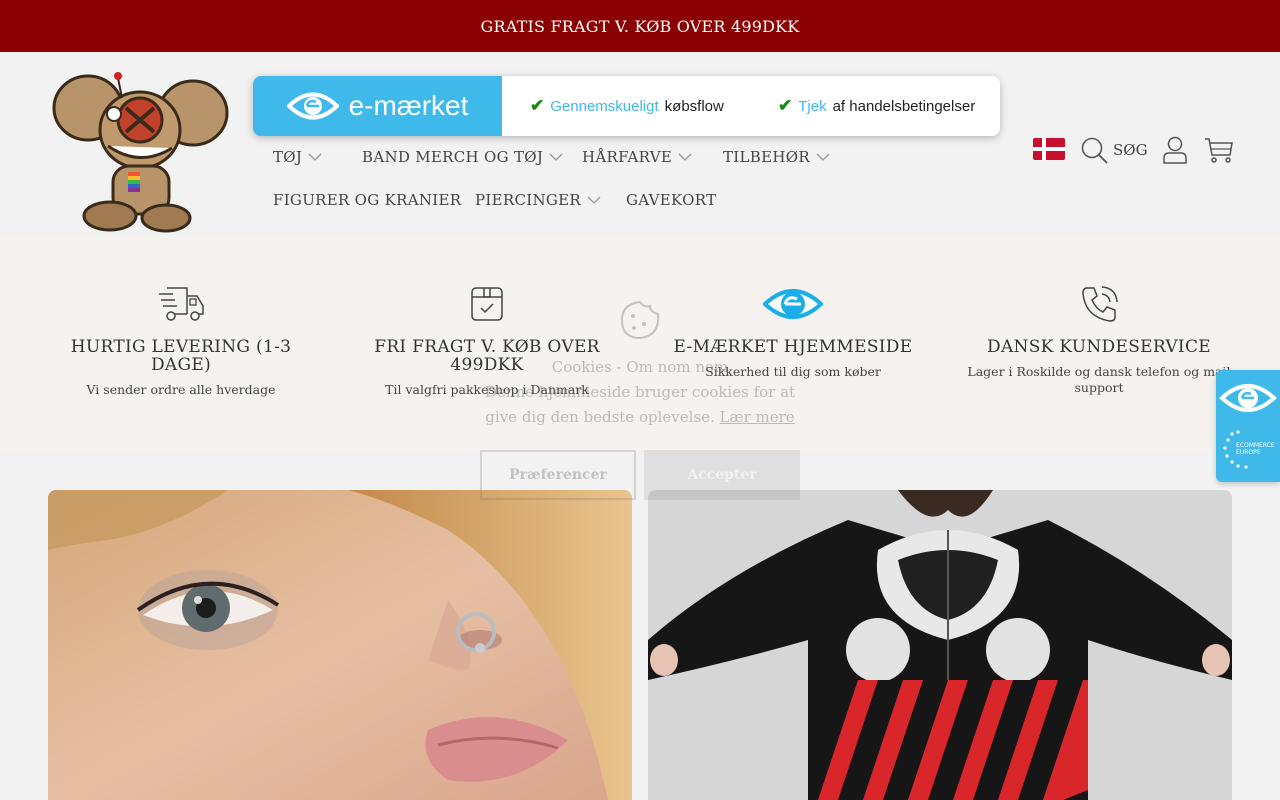 The image size is (1280, 800). I want to click on emaerket-icon, so click(793, 304).